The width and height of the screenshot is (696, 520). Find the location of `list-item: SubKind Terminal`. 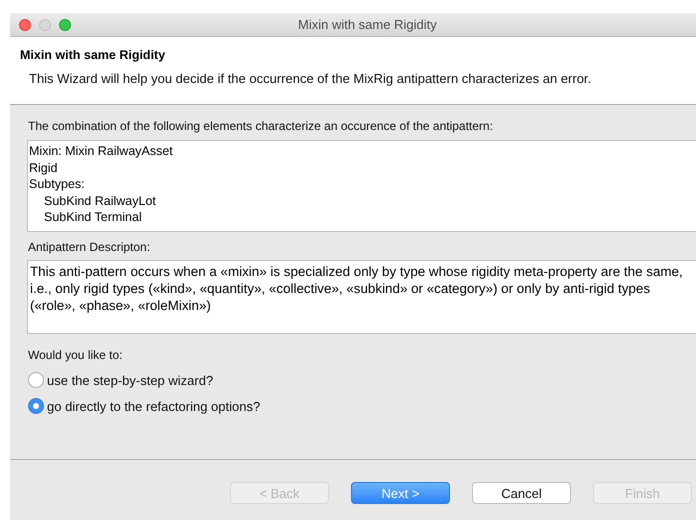

list-item: SubKind Terminal is located at coordinates (93, 217).